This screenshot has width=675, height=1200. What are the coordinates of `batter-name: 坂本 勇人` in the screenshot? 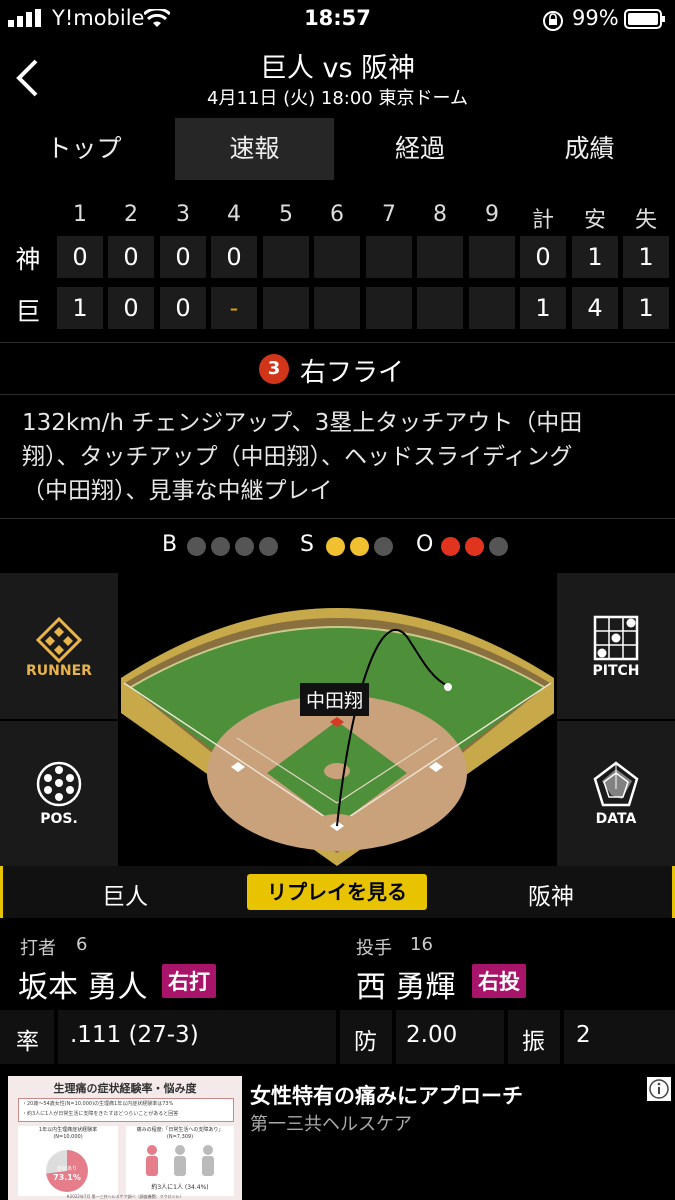 It's located at (83, 987).